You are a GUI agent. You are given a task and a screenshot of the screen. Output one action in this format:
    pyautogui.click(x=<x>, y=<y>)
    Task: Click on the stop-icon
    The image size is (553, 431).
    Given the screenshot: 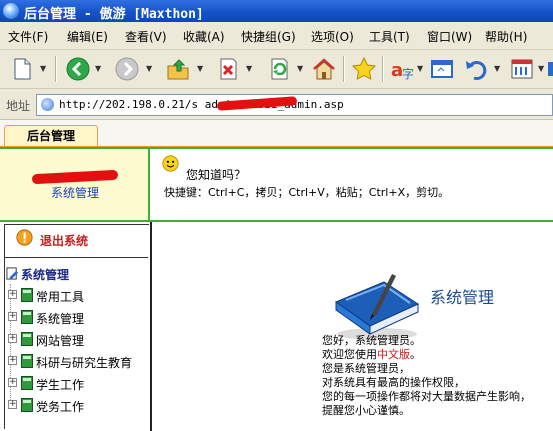 What is the action you would take?
    pyautogui.click(x=228, y=69)
    